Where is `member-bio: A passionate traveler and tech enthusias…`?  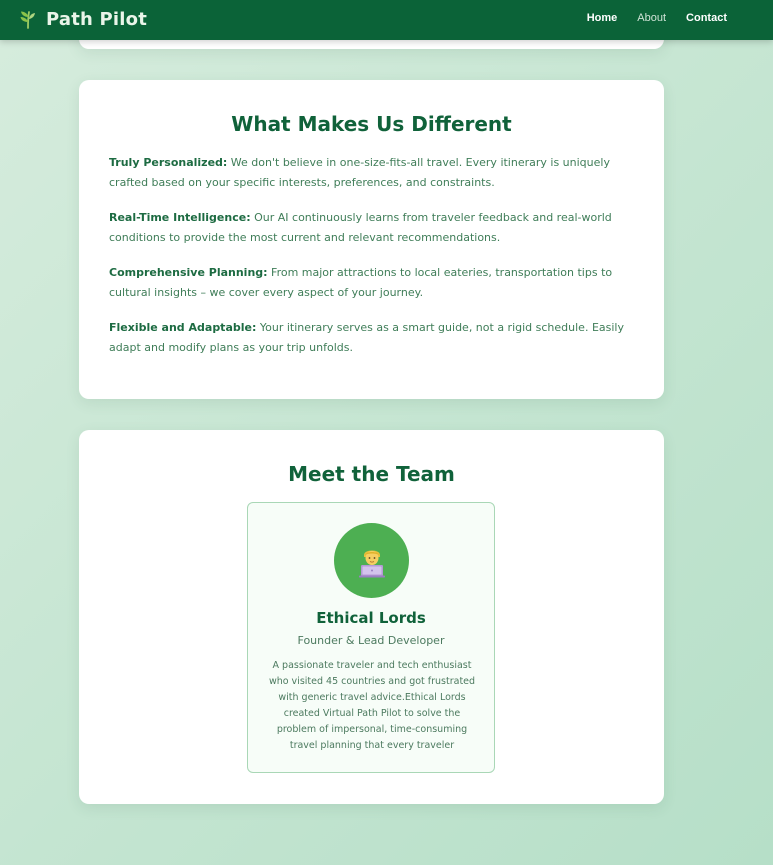
member-bio: A passionate traveler and tech enthusias… is located at coordinates (372, 705).